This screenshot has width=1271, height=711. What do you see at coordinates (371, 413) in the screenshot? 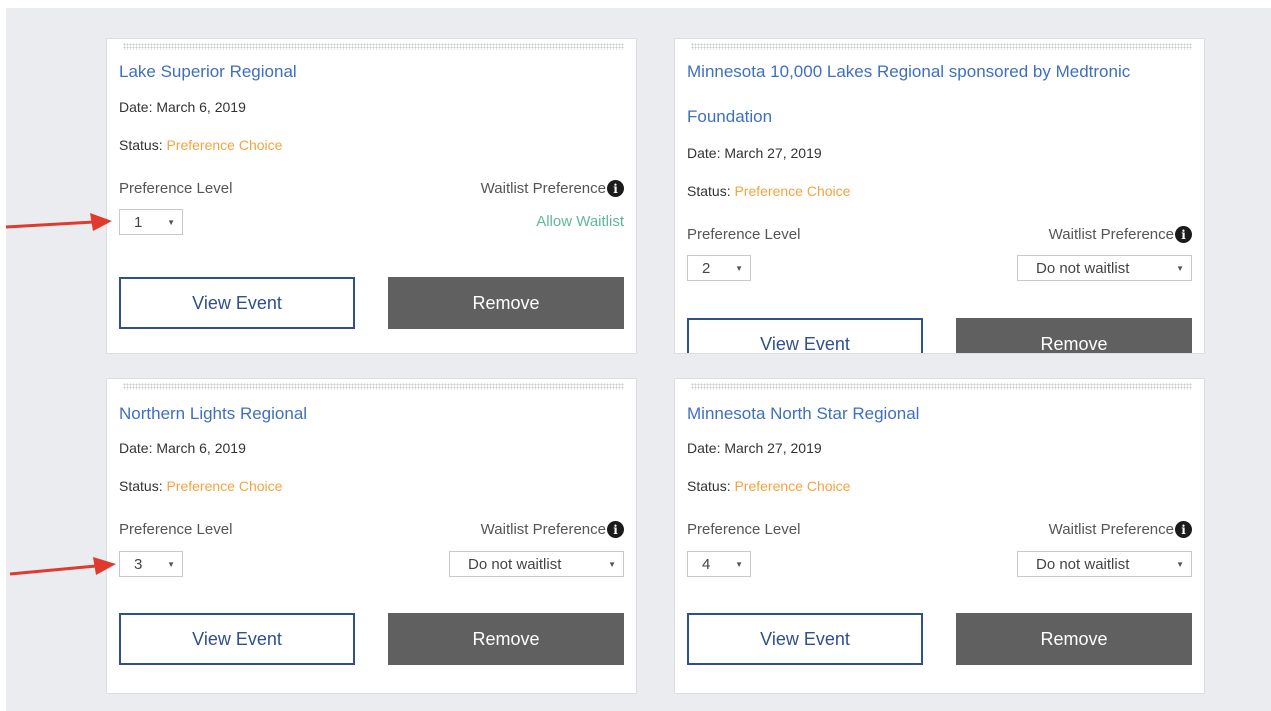
I see `event-title-link: Northern Lights Regional` at bounding box center [371, 413].